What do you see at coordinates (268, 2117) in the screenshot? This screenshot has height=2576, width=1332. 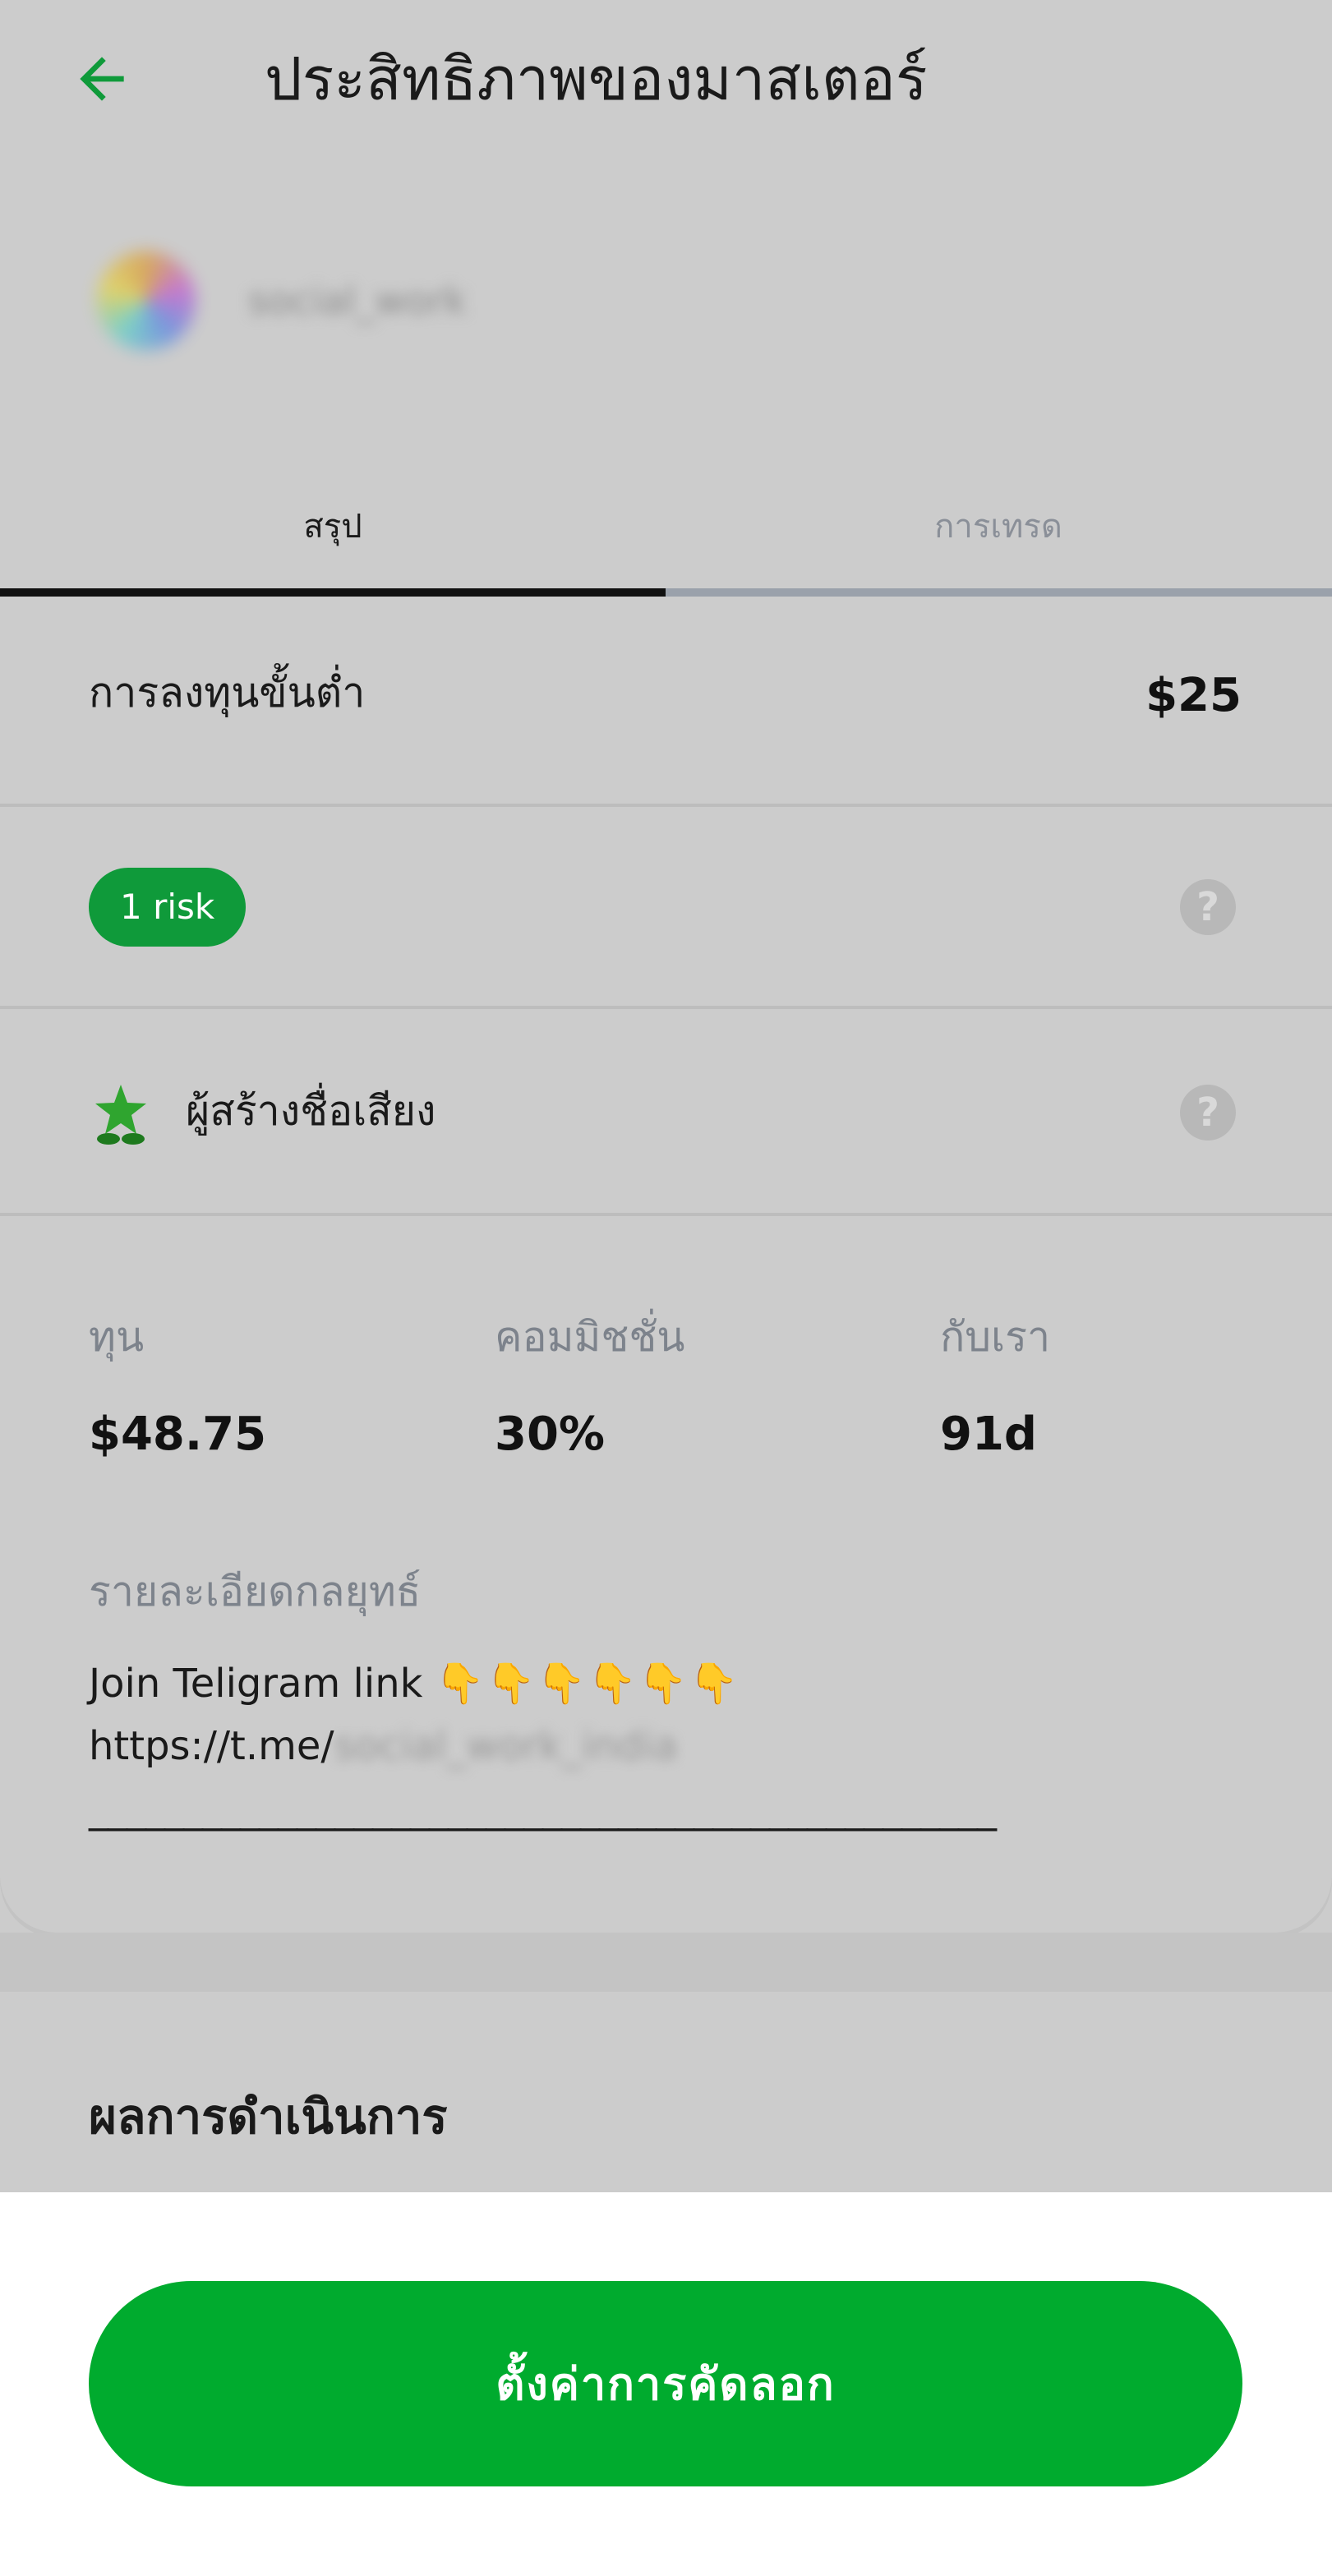 I see `performance-title: ผลการดำเนินการ` at bounding box center [268, 2117].